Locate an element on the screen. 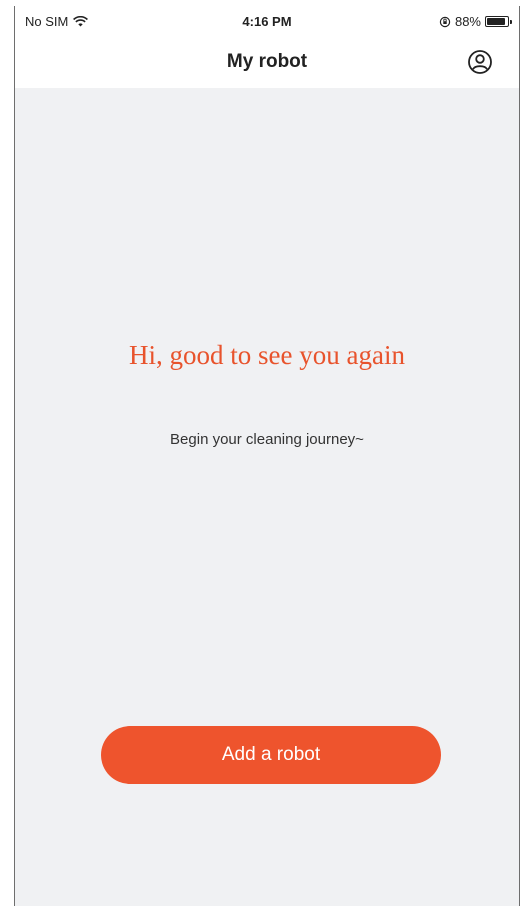 This screenshot has height=906, width=531. battery-icon is located at coordinates (498, 21).